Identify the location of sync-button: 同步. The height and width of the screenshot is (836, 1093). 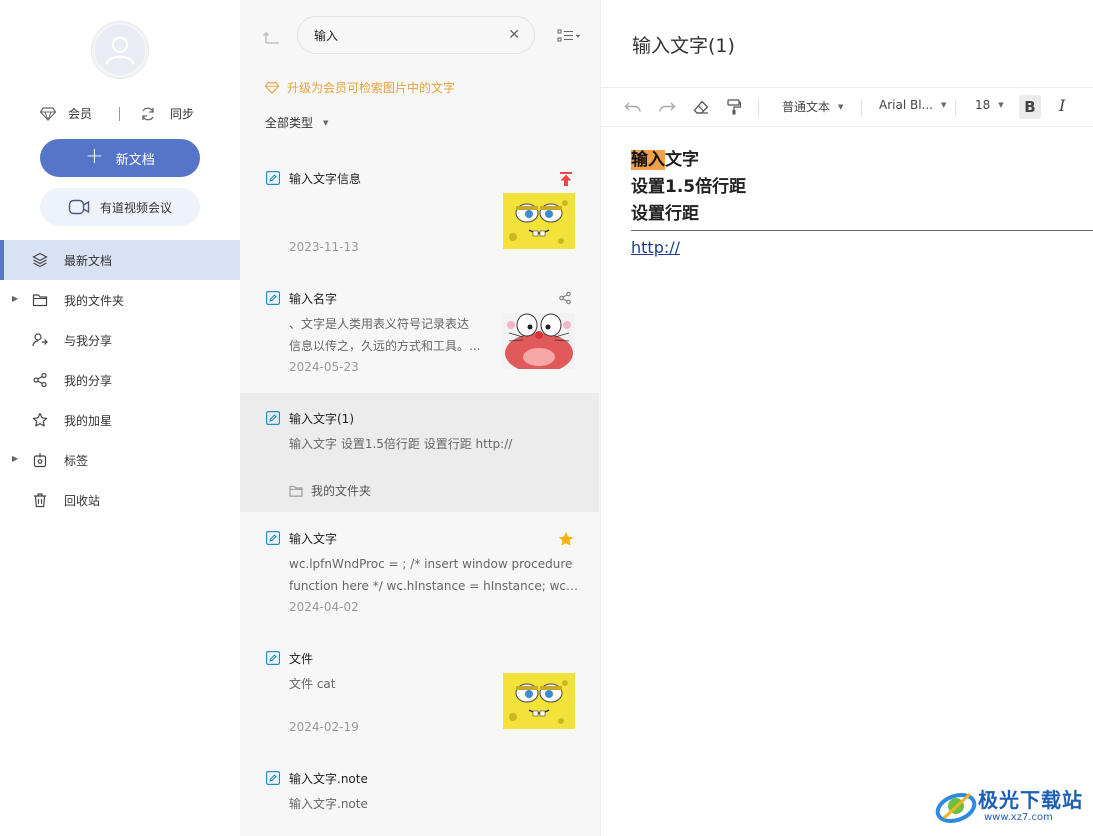
(167, 113).